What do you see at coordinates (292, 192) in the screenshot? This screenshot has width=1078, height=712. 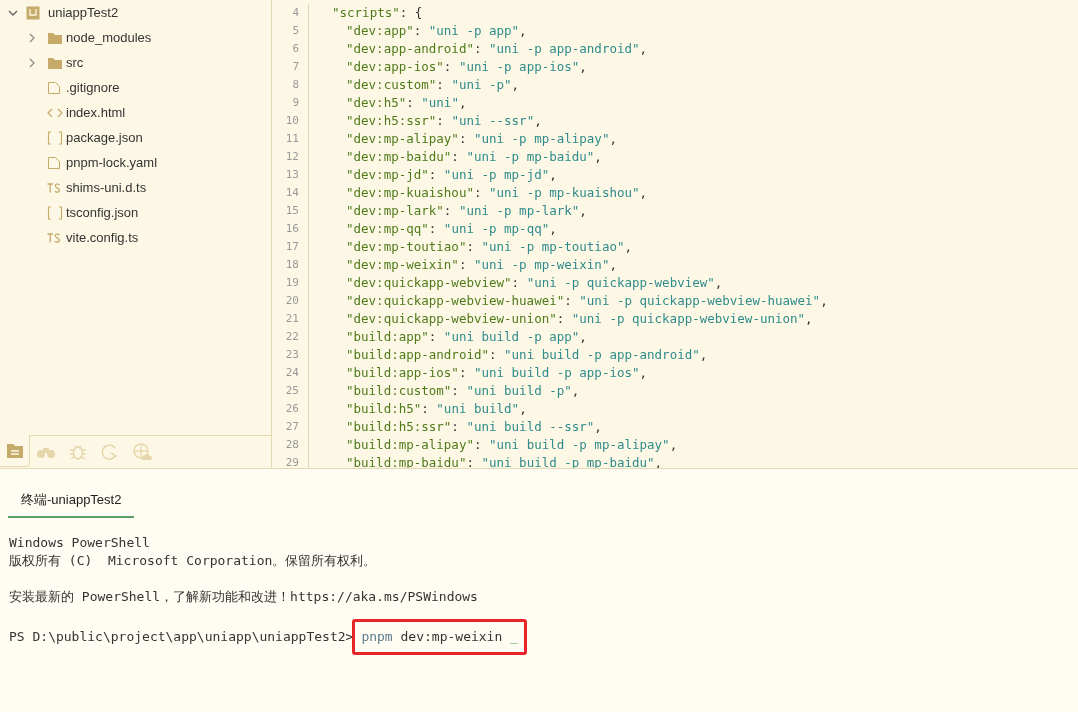 I see `line-number: 14` at bounding box center [292, 192].